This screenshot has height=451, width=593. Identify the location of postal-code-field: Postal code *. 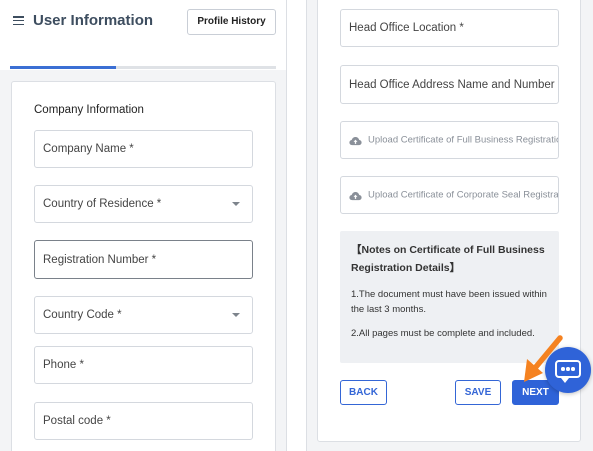
(143, 421).